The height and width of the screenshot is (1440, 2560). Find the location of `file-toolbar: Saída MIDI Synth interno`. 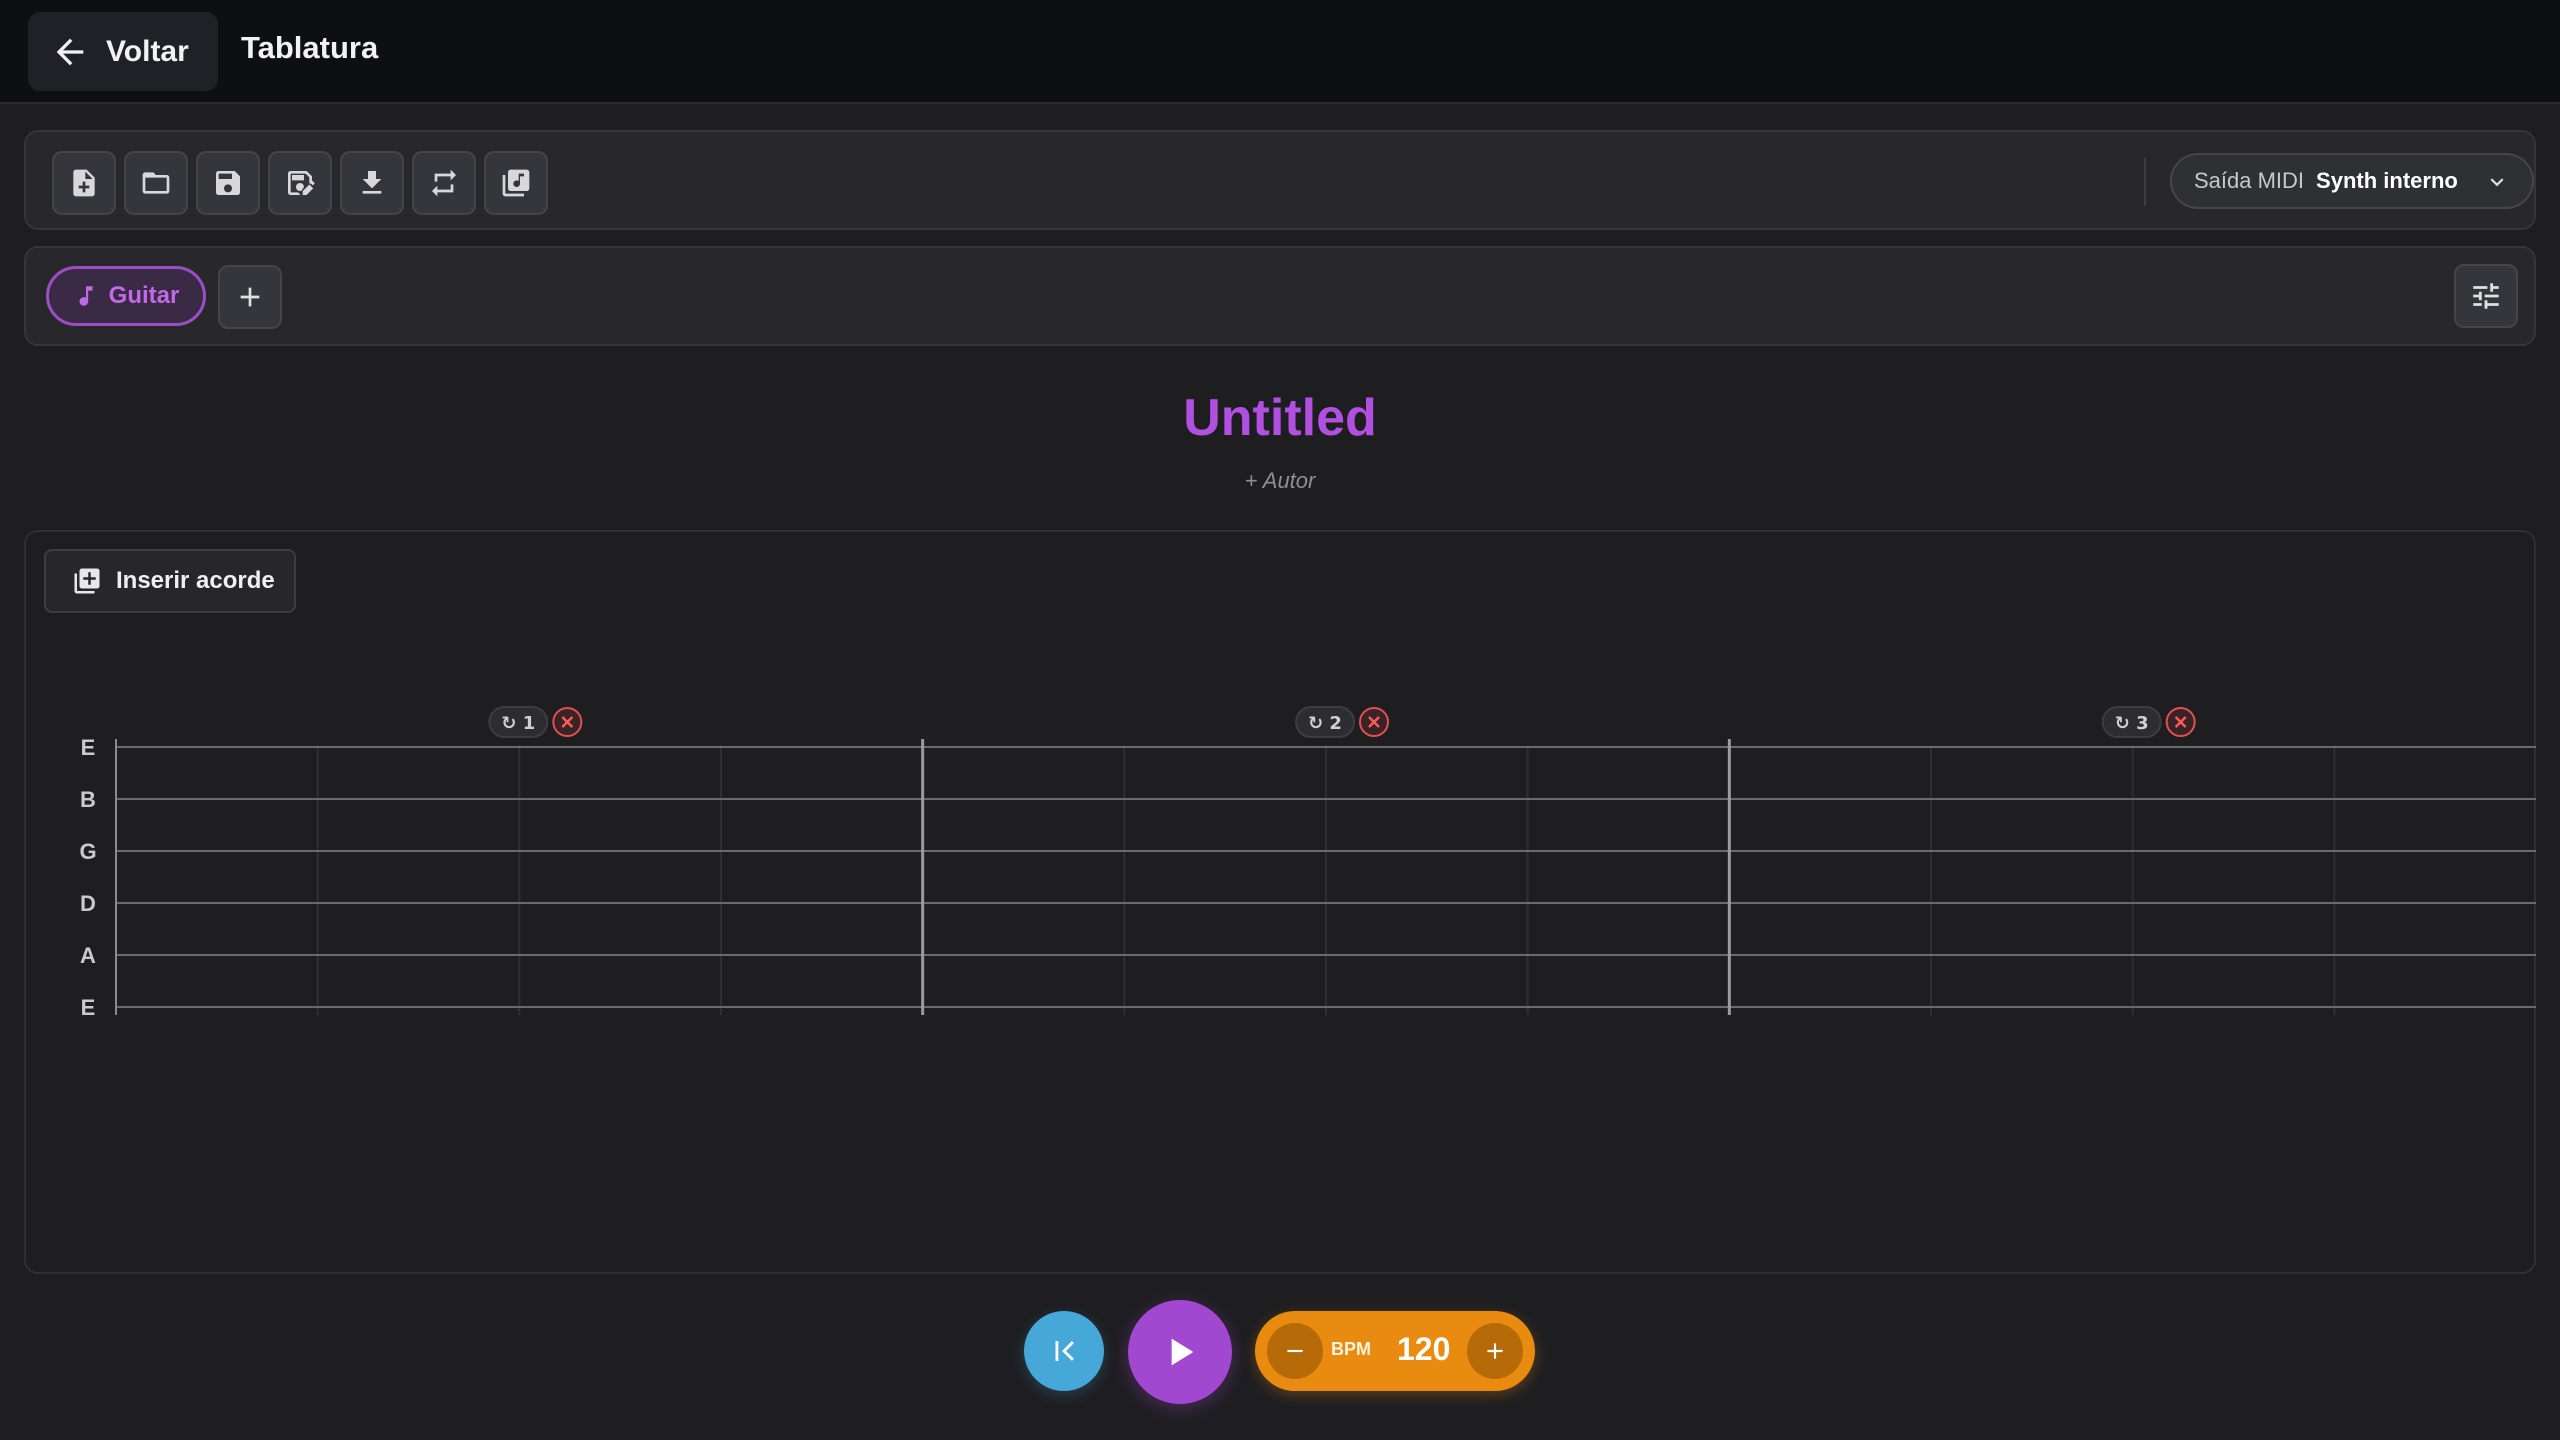

file-toolbar: Saída MIDI Synth interno is located at coordinates (1280, 180).